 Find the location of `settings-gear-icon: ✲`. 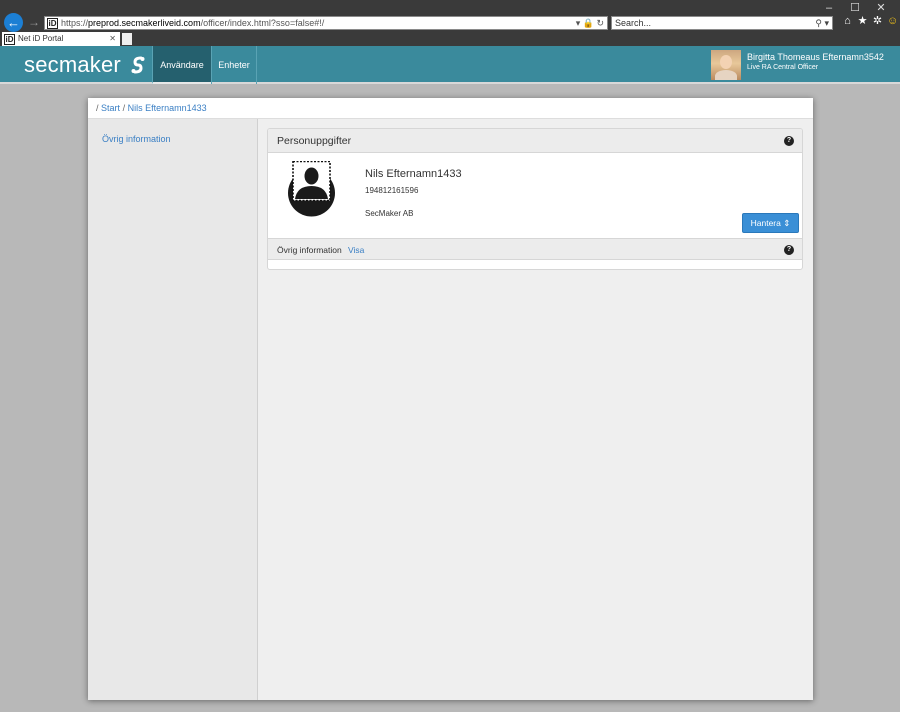

settings-gear-icon: ✲ is located at coordinates (877, 21).